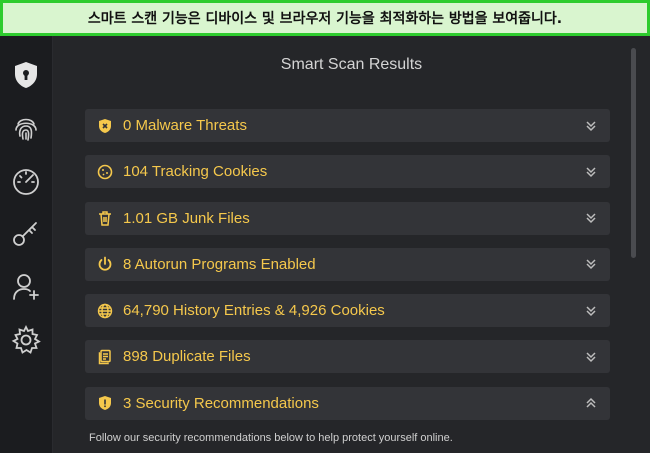 The image size is (650, 453). What do you see at coordinates (347, 403) in the screenshot?
I see `result-security-recommendations: 3 Security Recommendations` at bounding box center [347, 403].